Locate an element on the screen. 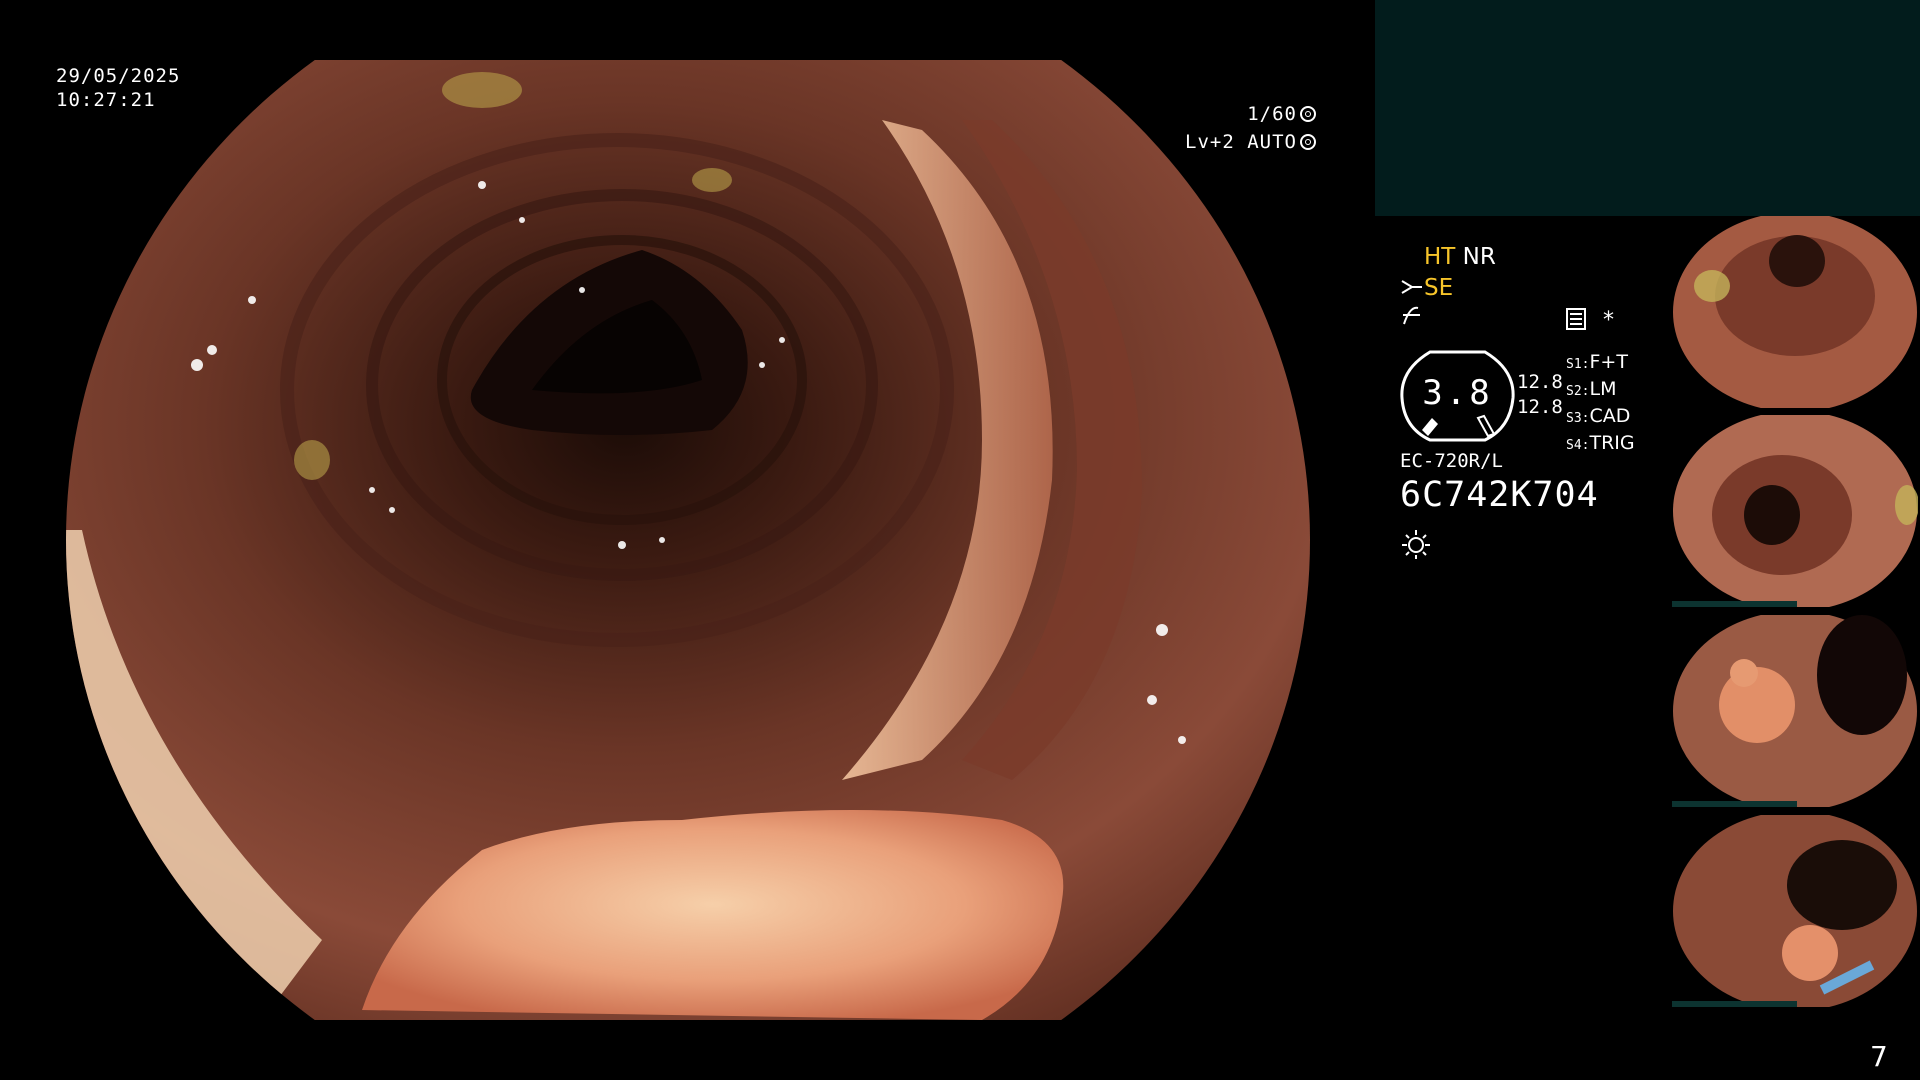 The height and width of the screenshot is (1080, 1920). slot-item: S1:F+T is located at coordinates (1597, 362).